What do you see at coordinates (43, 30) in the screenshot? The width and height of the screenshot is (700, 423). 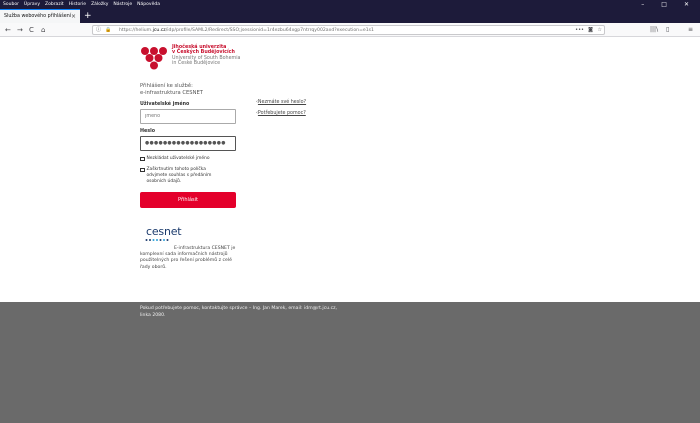 I see `home-icon: ⌂` at bounding box center [43, 30].